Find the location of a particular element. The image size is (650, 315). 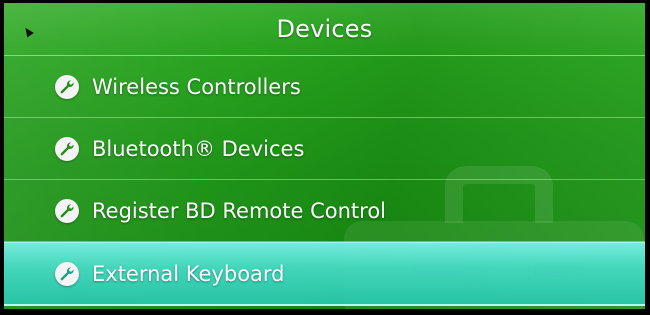

menu-item-label: Wireless Controllers is located at coordinates (196, 86).